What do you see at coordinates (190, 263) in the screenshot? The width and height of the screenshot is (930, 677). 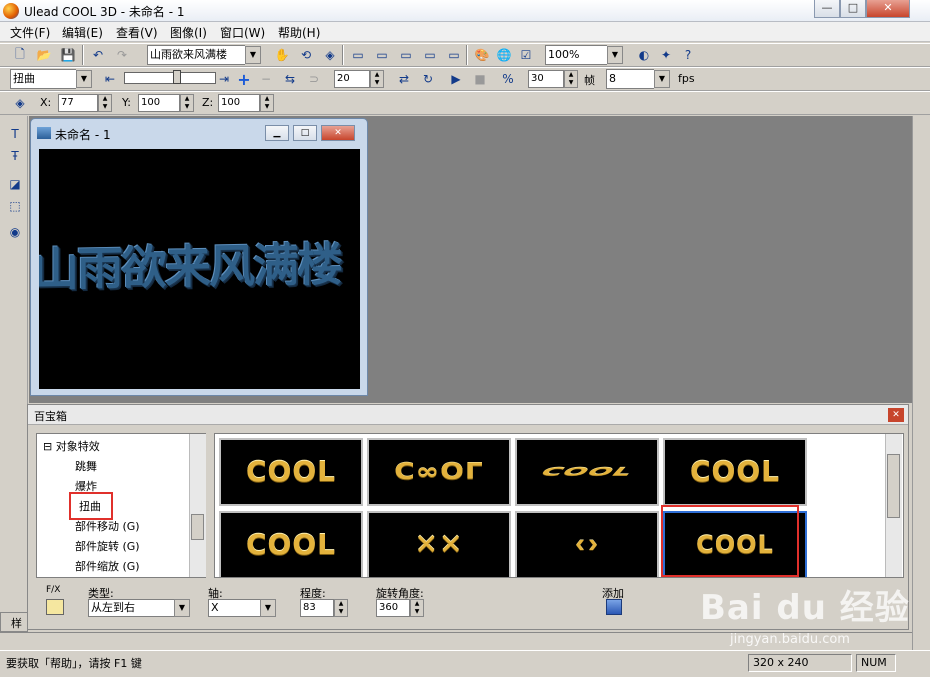 I see `3d-text-object: 山雨欲来风满楼` at bounding box center [190, 263].